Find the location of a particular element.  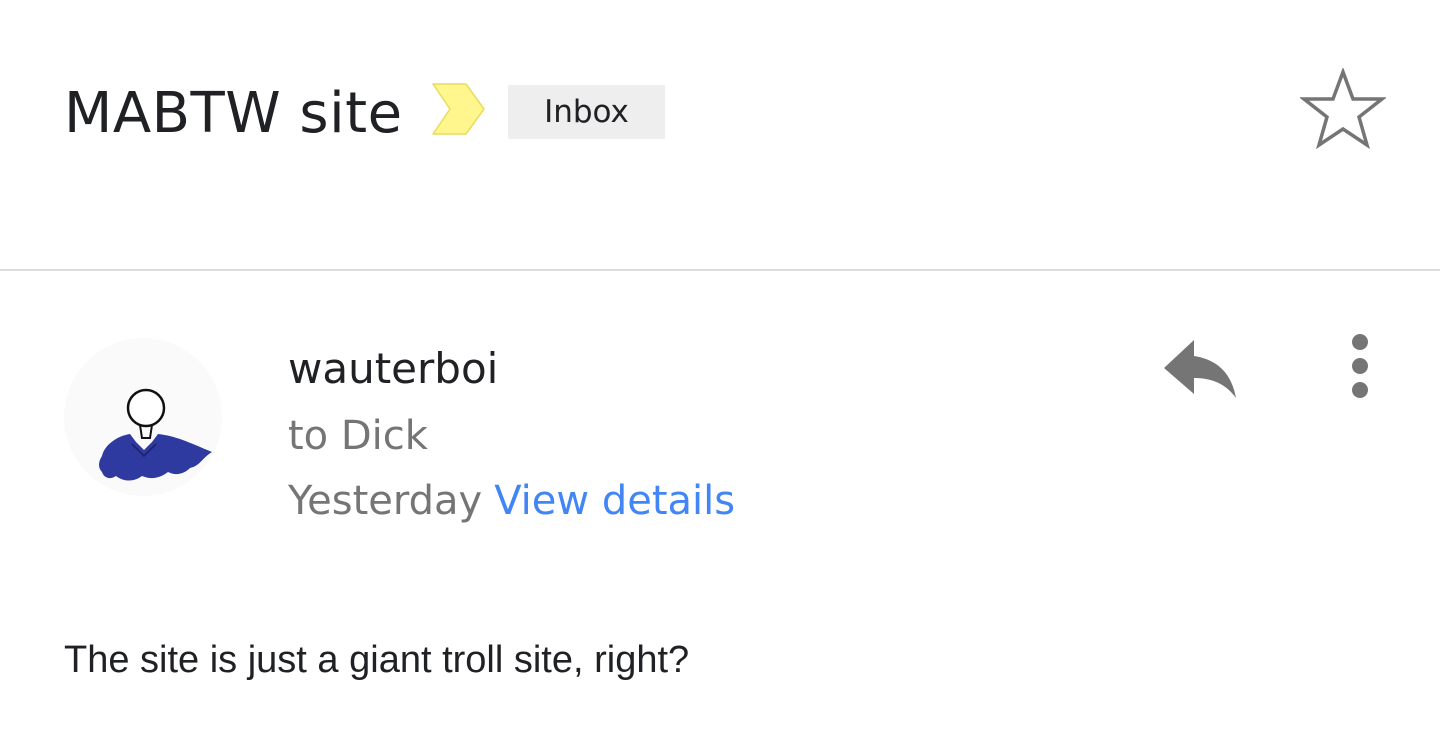

message-date: Yesterday is located at coordinates (385, 501).